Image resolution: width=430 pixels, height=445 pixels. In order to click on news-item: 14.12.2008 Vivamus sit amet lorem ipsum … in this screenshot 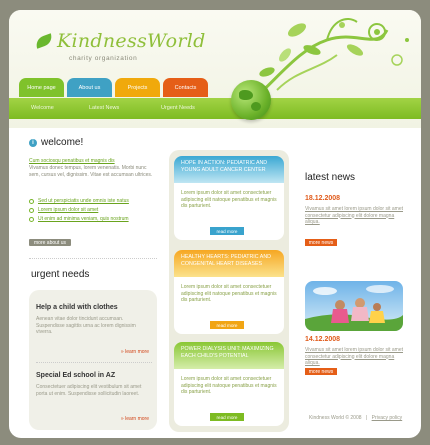, I will do `click(355, 351)`.